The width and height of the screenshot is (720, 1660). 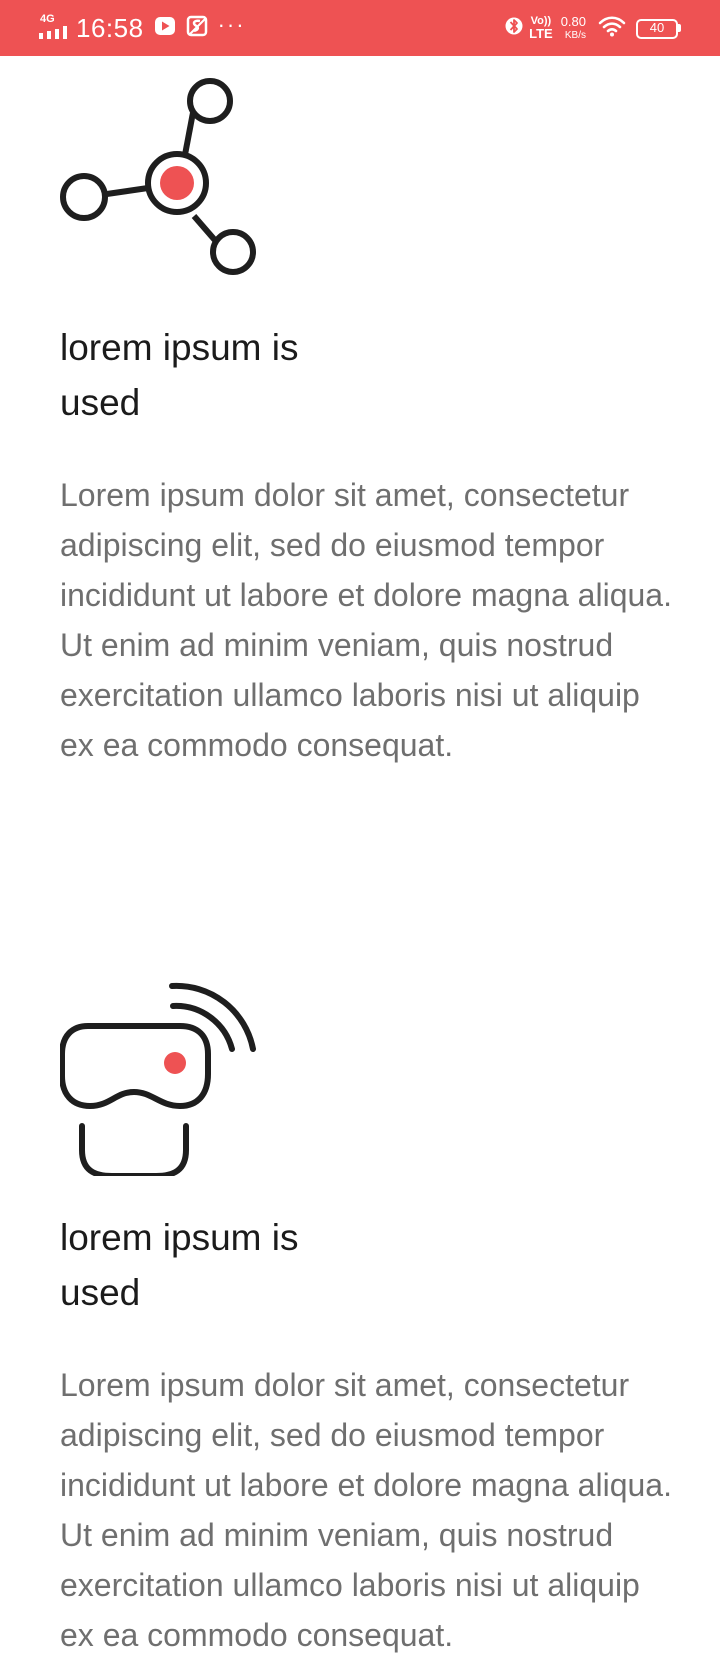 What do you see at coordinates (573, 21) in the screenshot?
I see `network-speed-value: 0.80` at bounding box center [573, 21].